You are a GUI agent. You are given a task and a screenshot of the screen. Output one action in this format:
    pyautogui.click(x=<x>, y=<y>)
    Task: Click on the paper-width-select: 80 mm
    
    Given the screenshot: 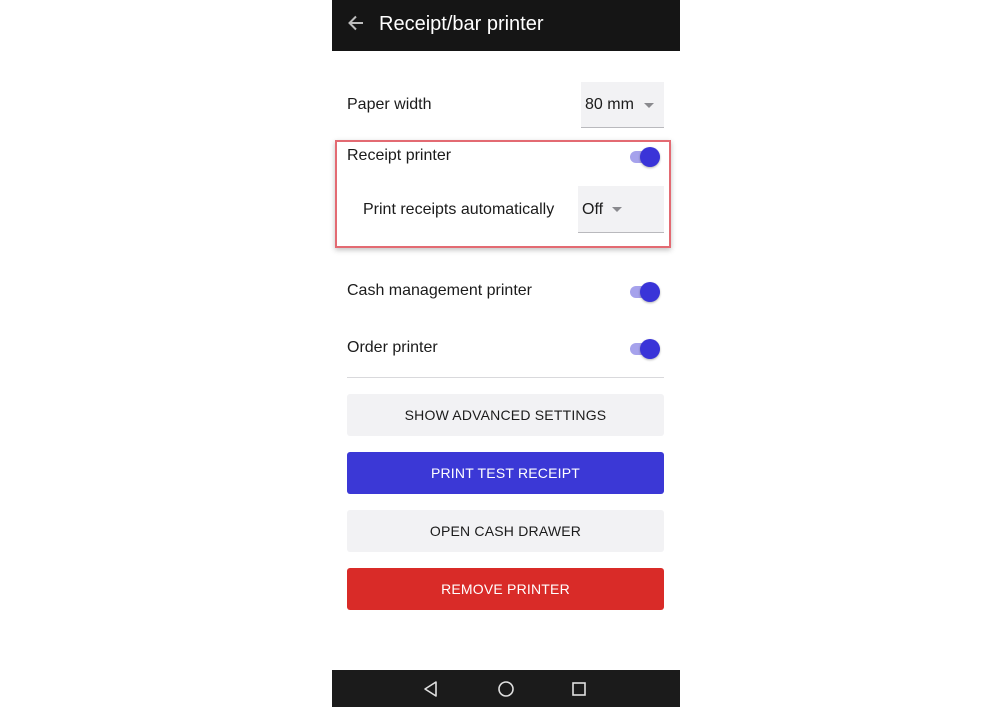 What is the action you would take?
    pyautogui.click(x=622, y=105)
    